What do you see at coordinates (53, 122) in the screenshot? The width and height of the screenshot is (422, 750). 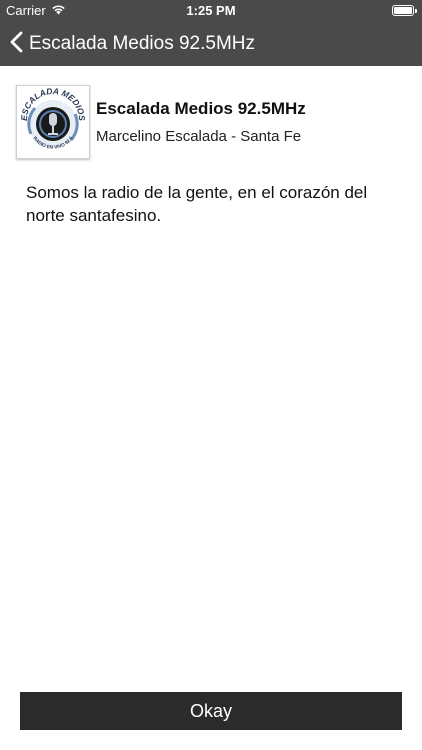 I see `station-logo: ESCALADA MEDIOS RADIO EN VIVO 92.5` at bounding box center [53, 122].